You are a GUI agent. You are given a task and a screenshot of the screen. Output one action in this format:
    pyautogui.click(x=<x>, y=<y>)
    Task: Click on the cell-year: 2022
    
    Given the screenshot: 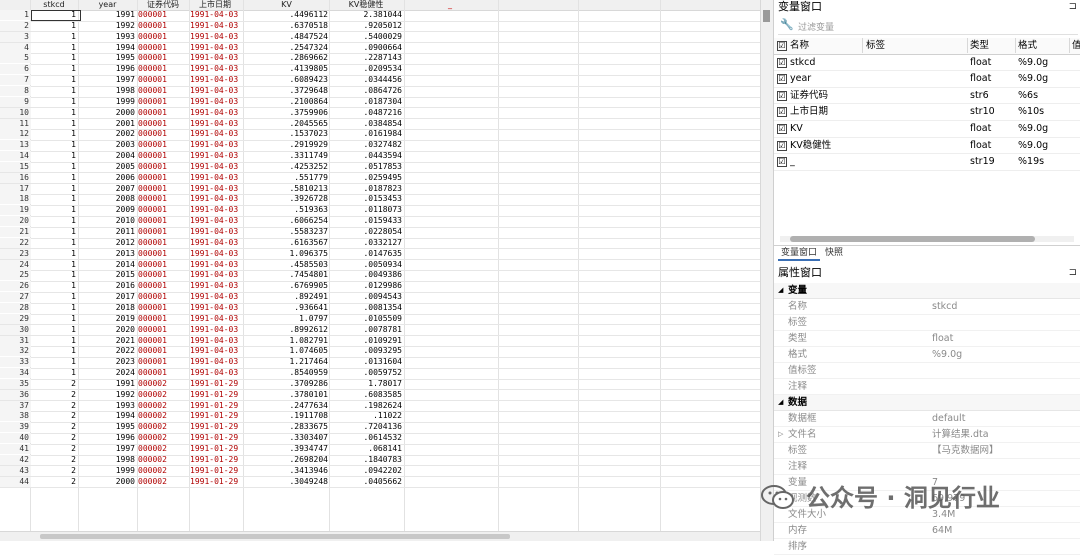 What is the action you would take?
    pyautogui.click(x=107, y=351)
    